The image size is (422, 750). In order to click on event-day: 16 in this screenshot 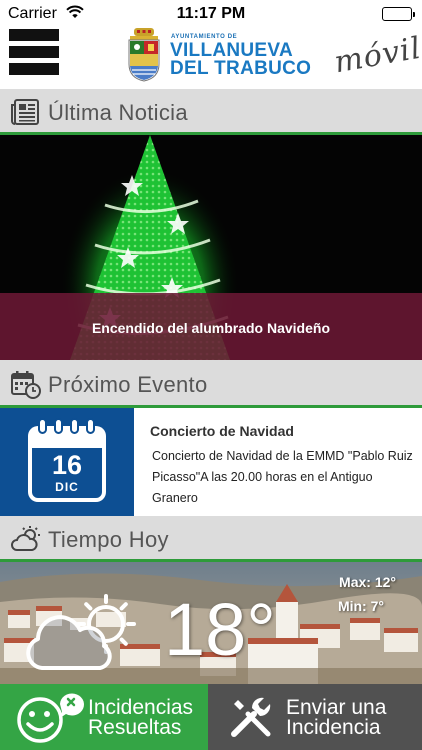, I will do `click(67, 465)`.